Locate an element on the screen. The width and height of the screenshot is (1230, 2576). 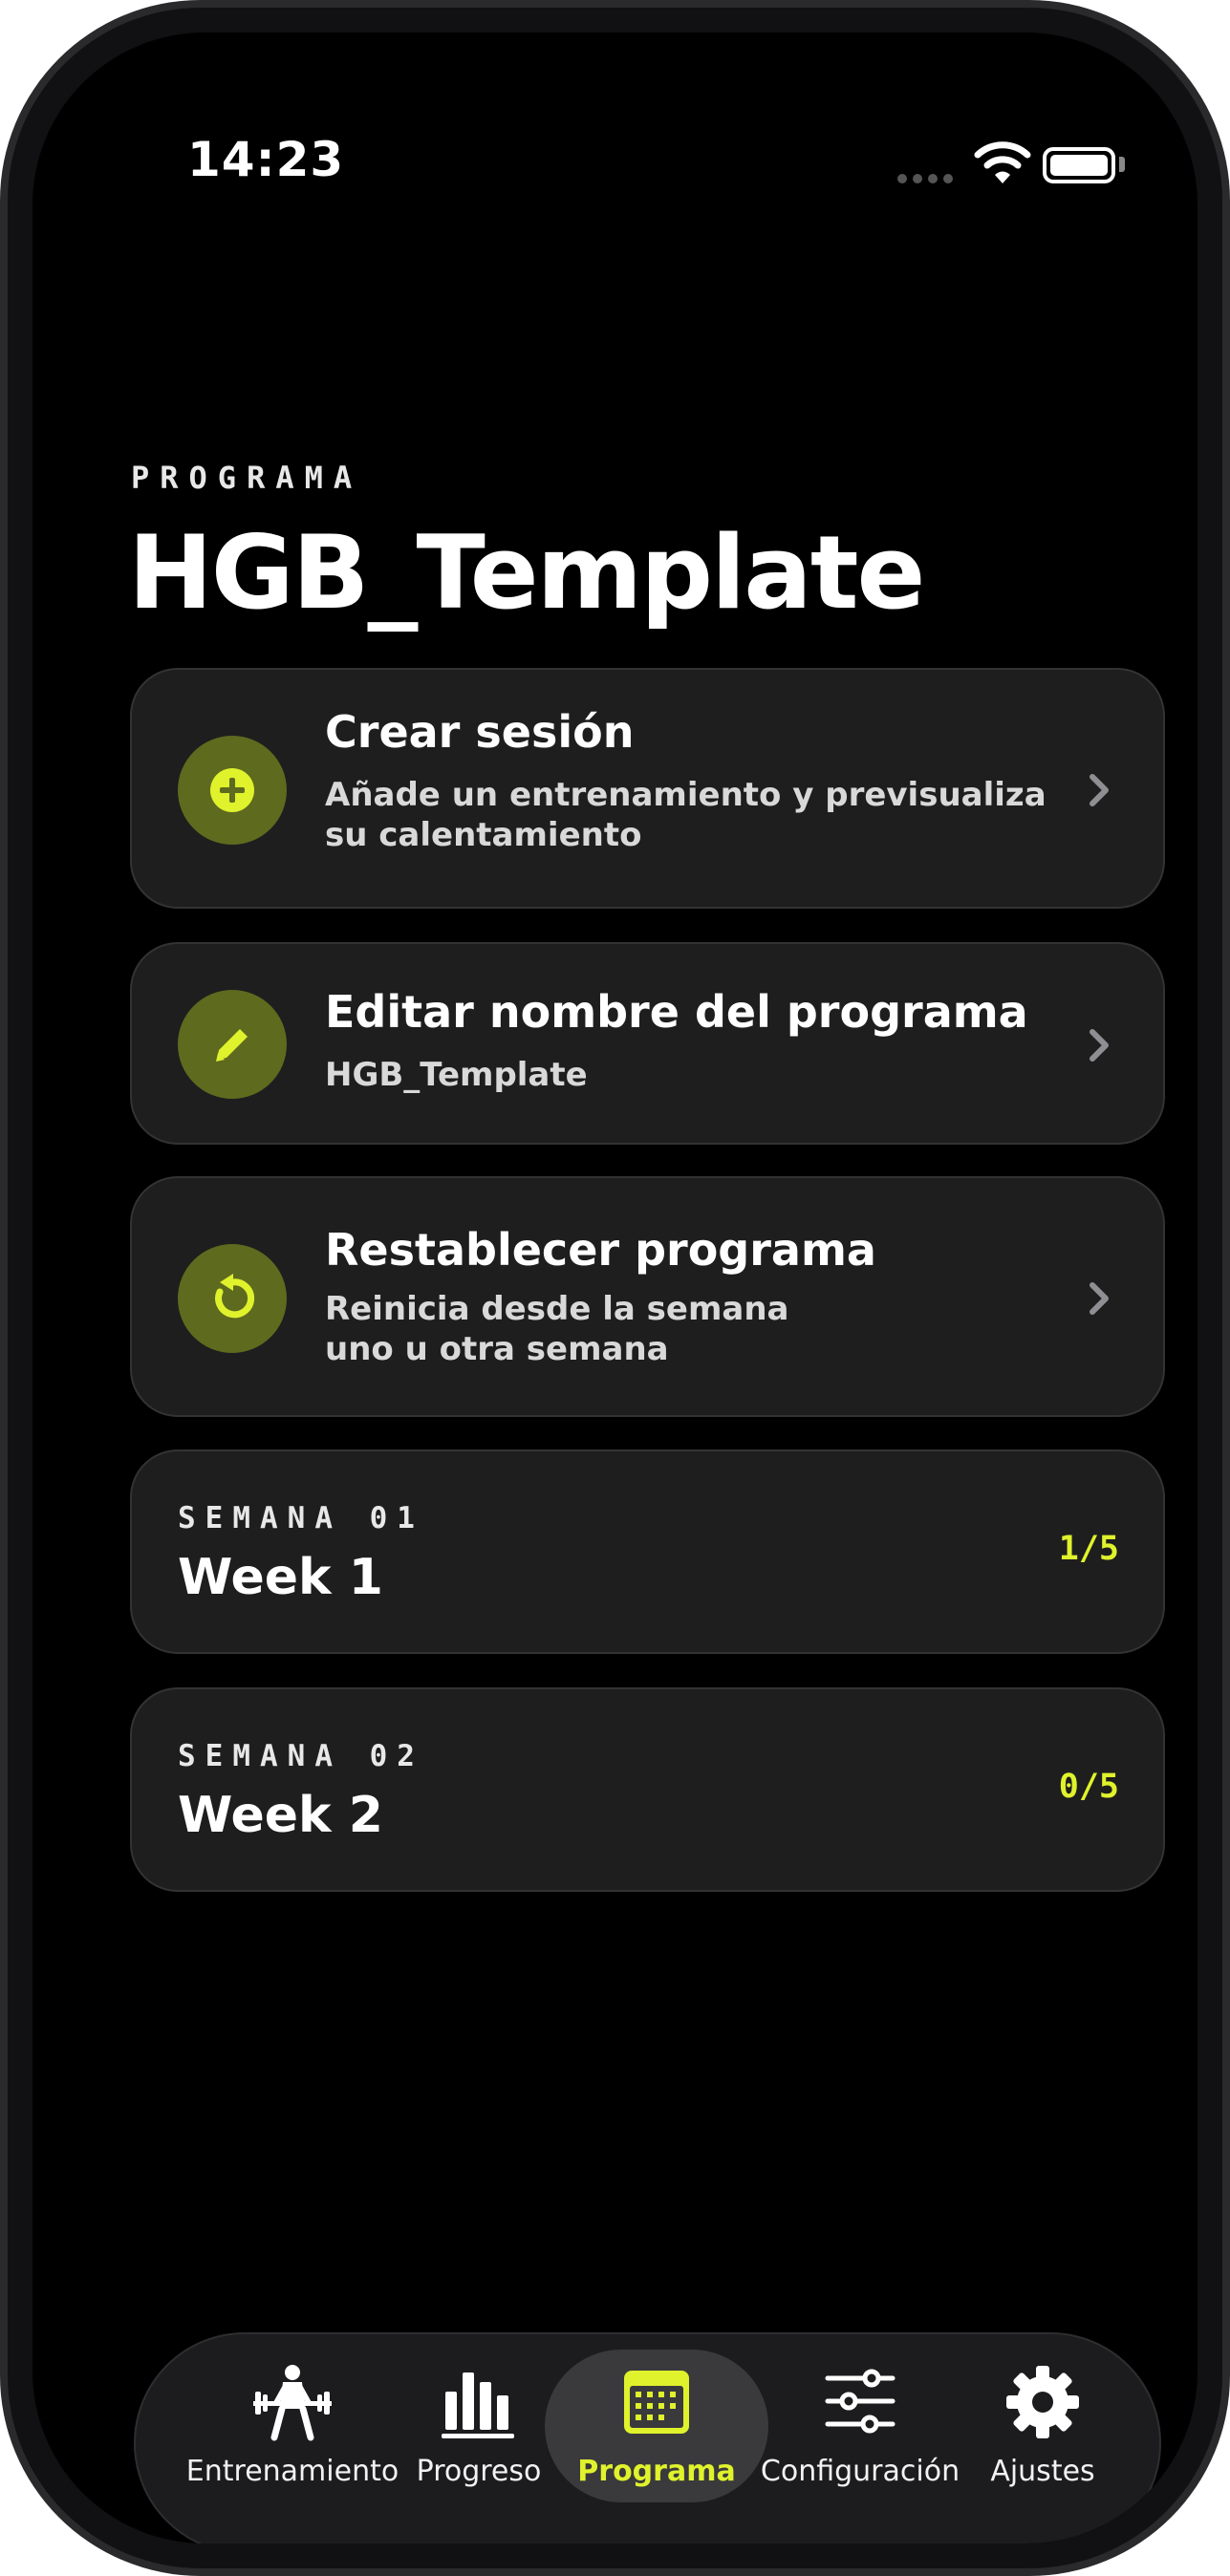
week-title: Week 1 is located at coordinates (280, 1577).